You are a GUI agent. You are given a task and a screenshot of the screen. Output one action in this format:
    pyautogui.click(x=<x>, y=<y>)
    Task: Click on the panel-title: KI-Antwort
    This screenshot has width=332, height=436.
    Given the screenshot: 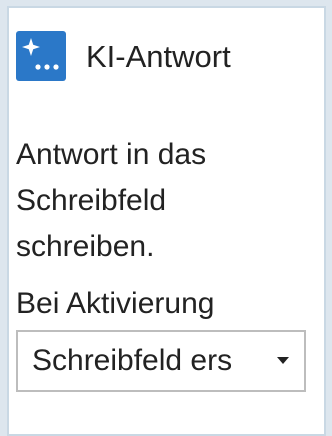 What is the action you would take?
    pyautogui.click(x=158, y=56)
    